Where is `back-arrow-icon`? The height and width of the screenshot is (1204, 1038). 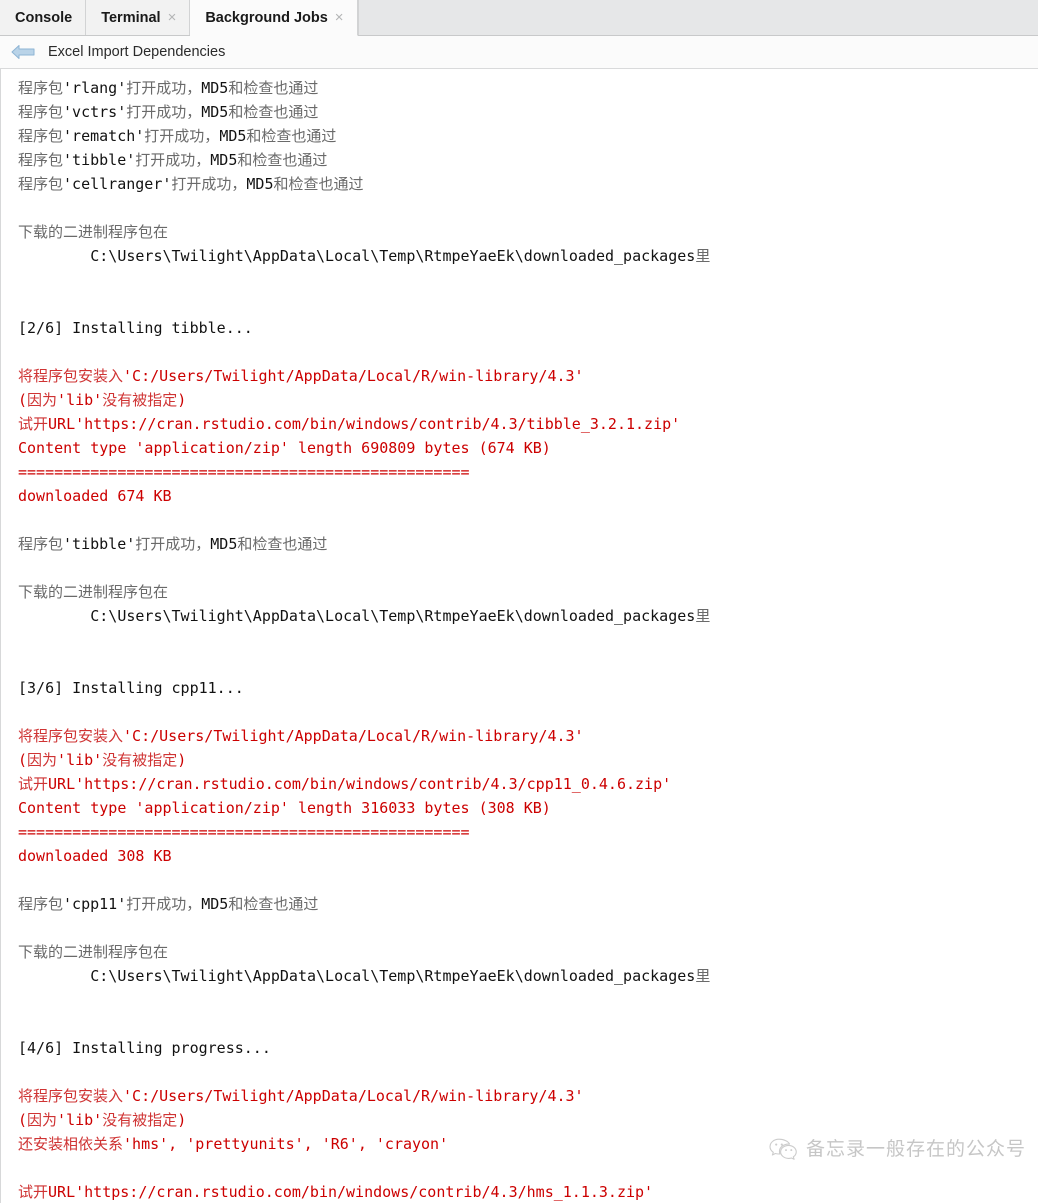 back-arrow-icon is located at coordinates (23, 52).